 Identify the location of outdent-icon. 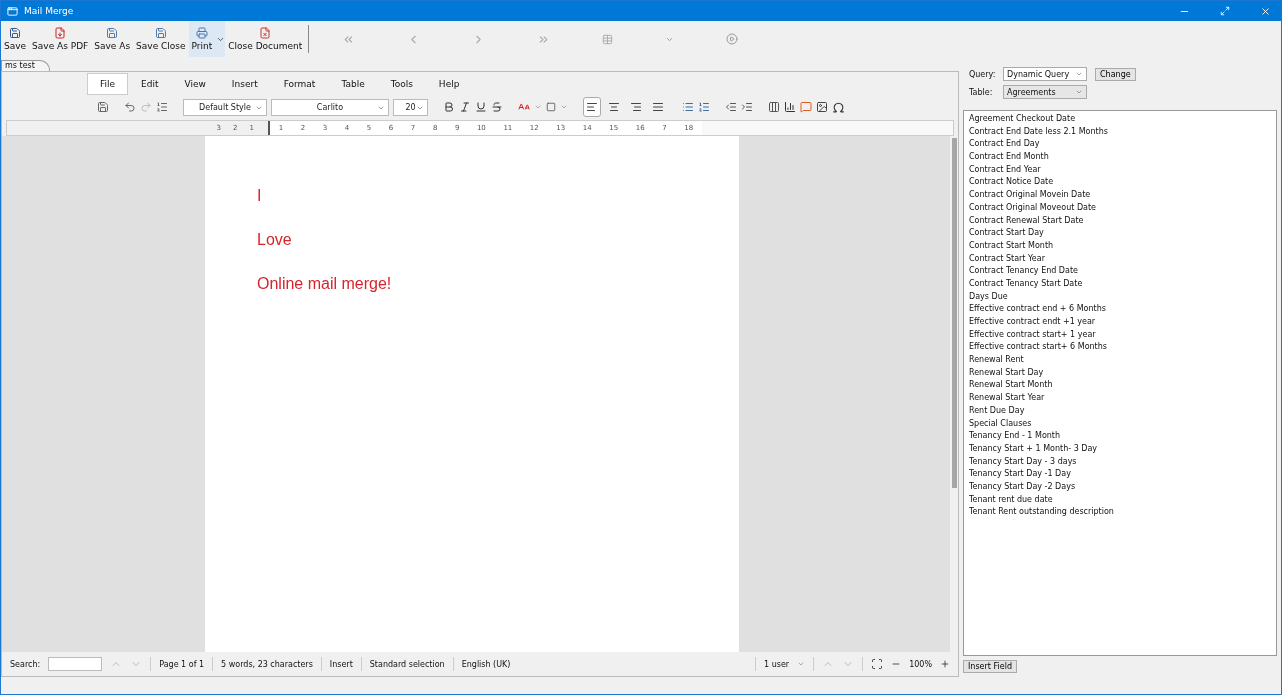
(731, 107).